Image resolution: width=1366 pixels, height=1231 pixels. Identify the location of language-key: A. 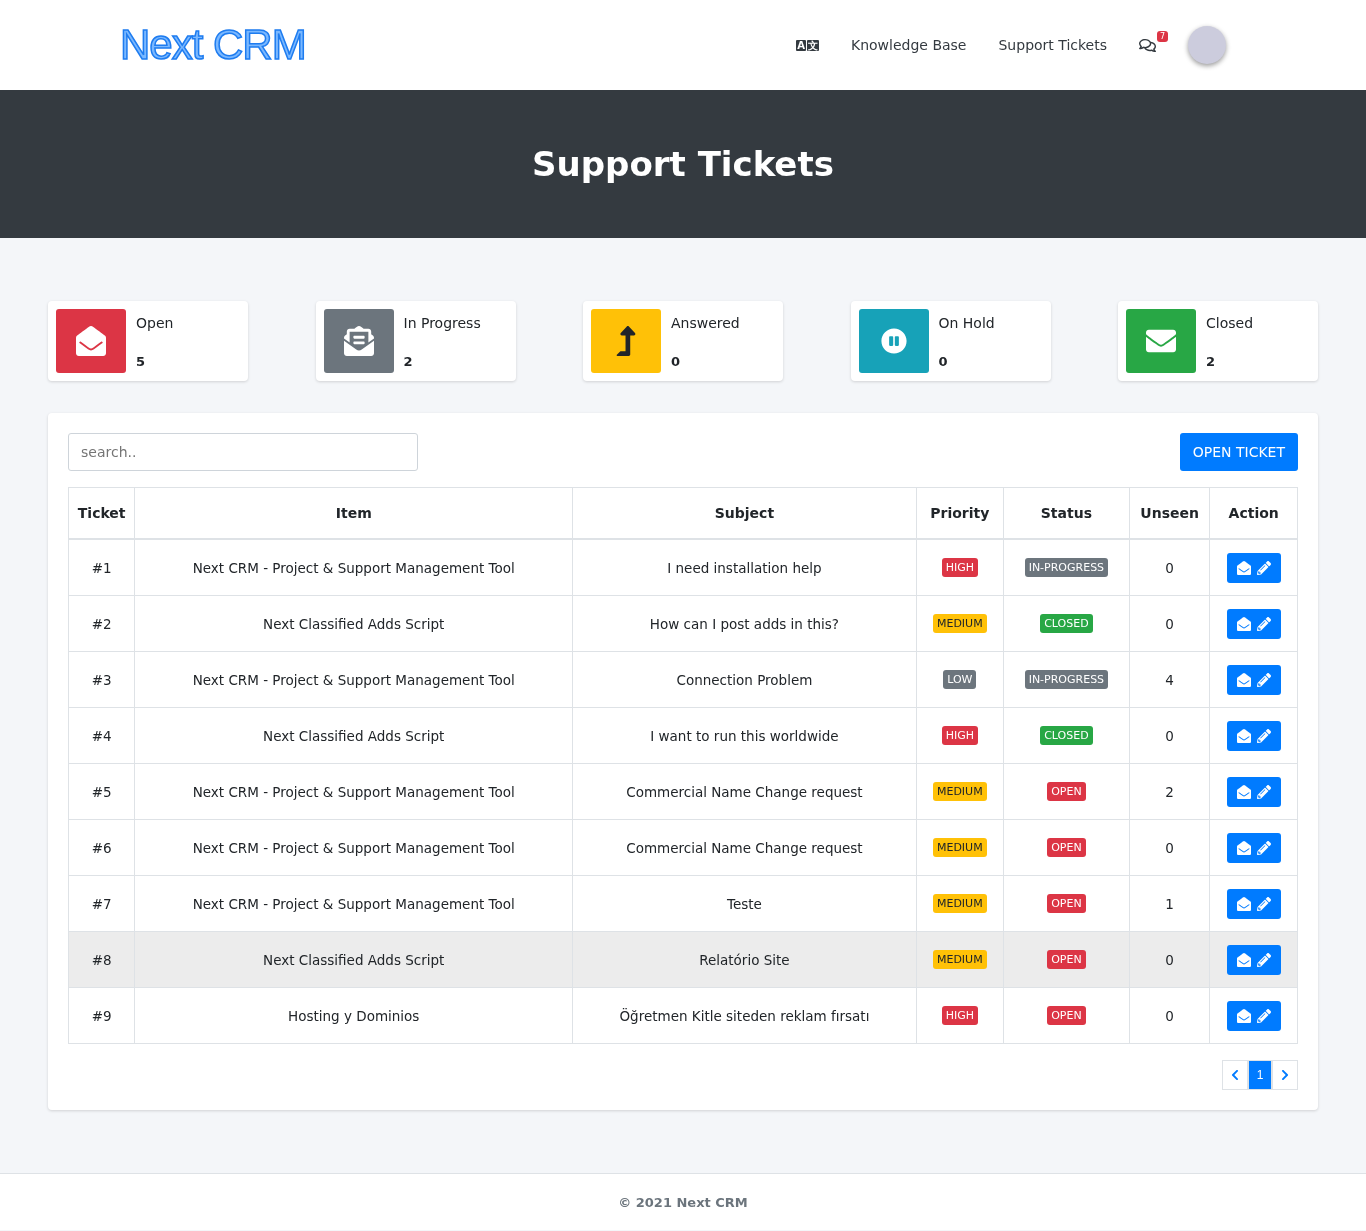
(801, 45).